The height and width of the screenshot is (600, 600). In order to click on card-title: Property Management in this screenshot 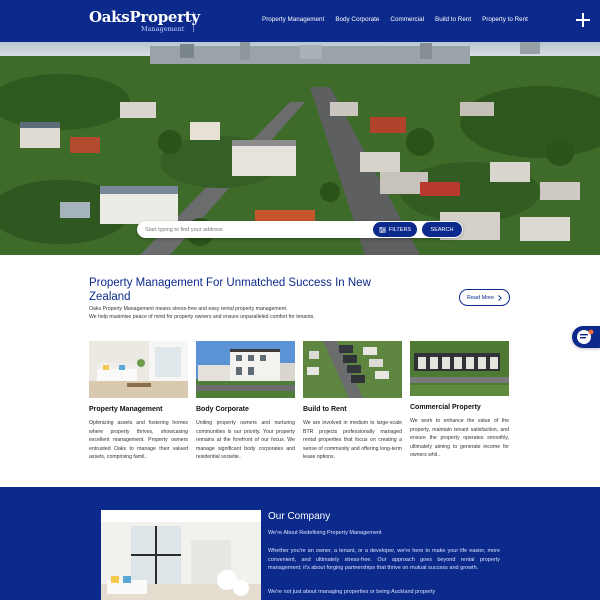, I will do `click(126, 409)`.